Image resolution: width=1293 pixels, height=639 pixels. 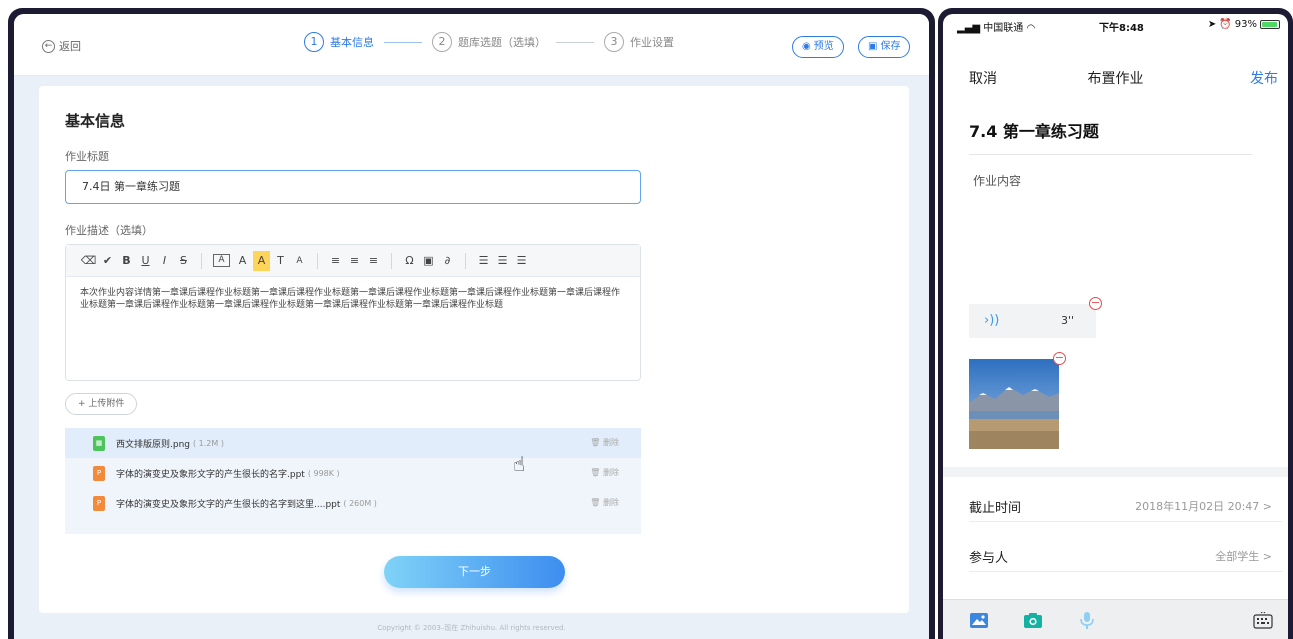 I want to click on align-center-icon: ≡, so click(x=354, y=261).